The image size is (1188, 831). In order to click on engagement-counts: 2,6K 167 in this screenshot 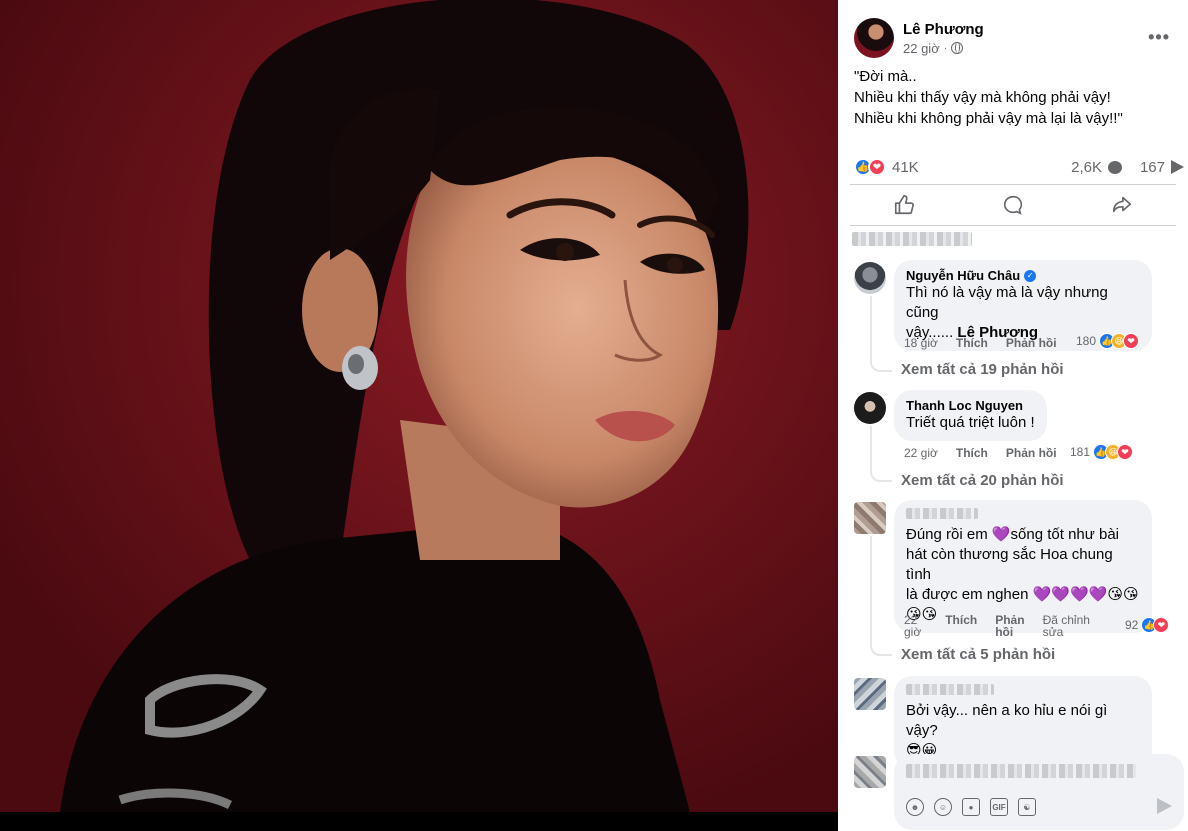, I will do `click(1127, 167)`.